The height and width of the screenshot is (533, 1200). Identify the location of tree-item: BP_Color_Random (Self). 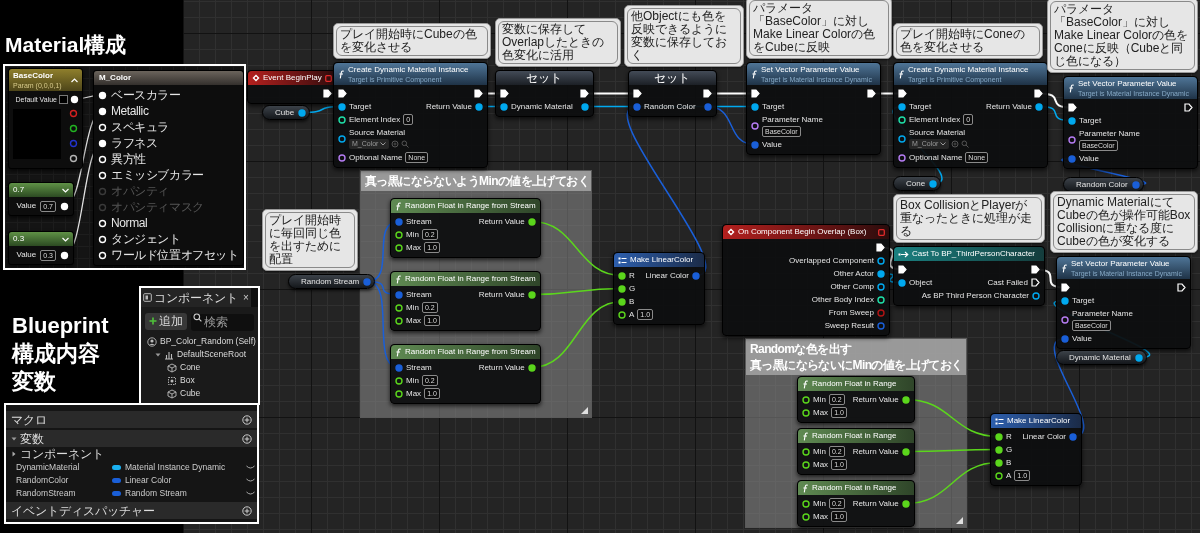
(199, 341).